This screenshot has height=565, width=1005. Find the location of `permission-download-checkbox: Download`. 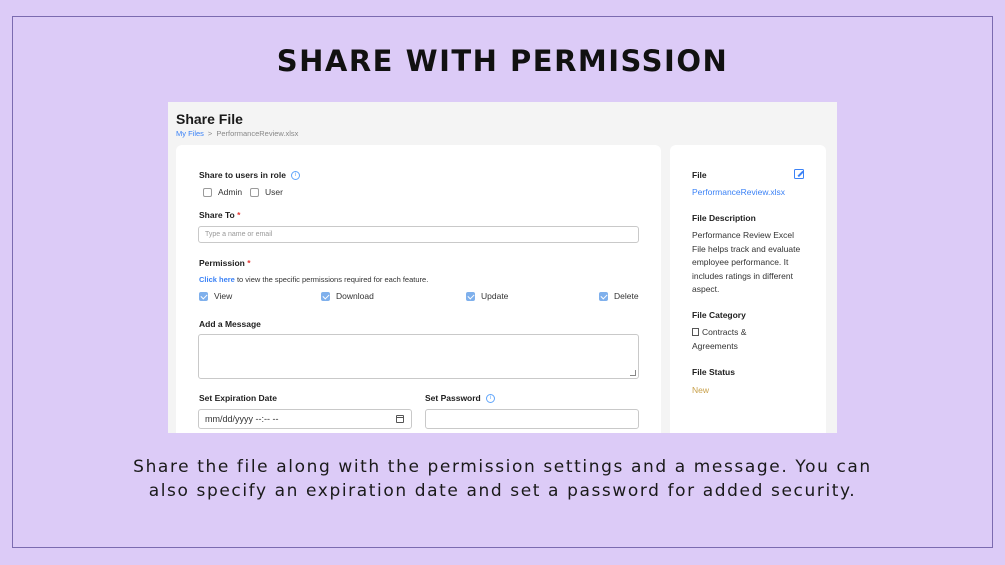

permission-download-checkbox: Download is located at coordinates (347, 296).